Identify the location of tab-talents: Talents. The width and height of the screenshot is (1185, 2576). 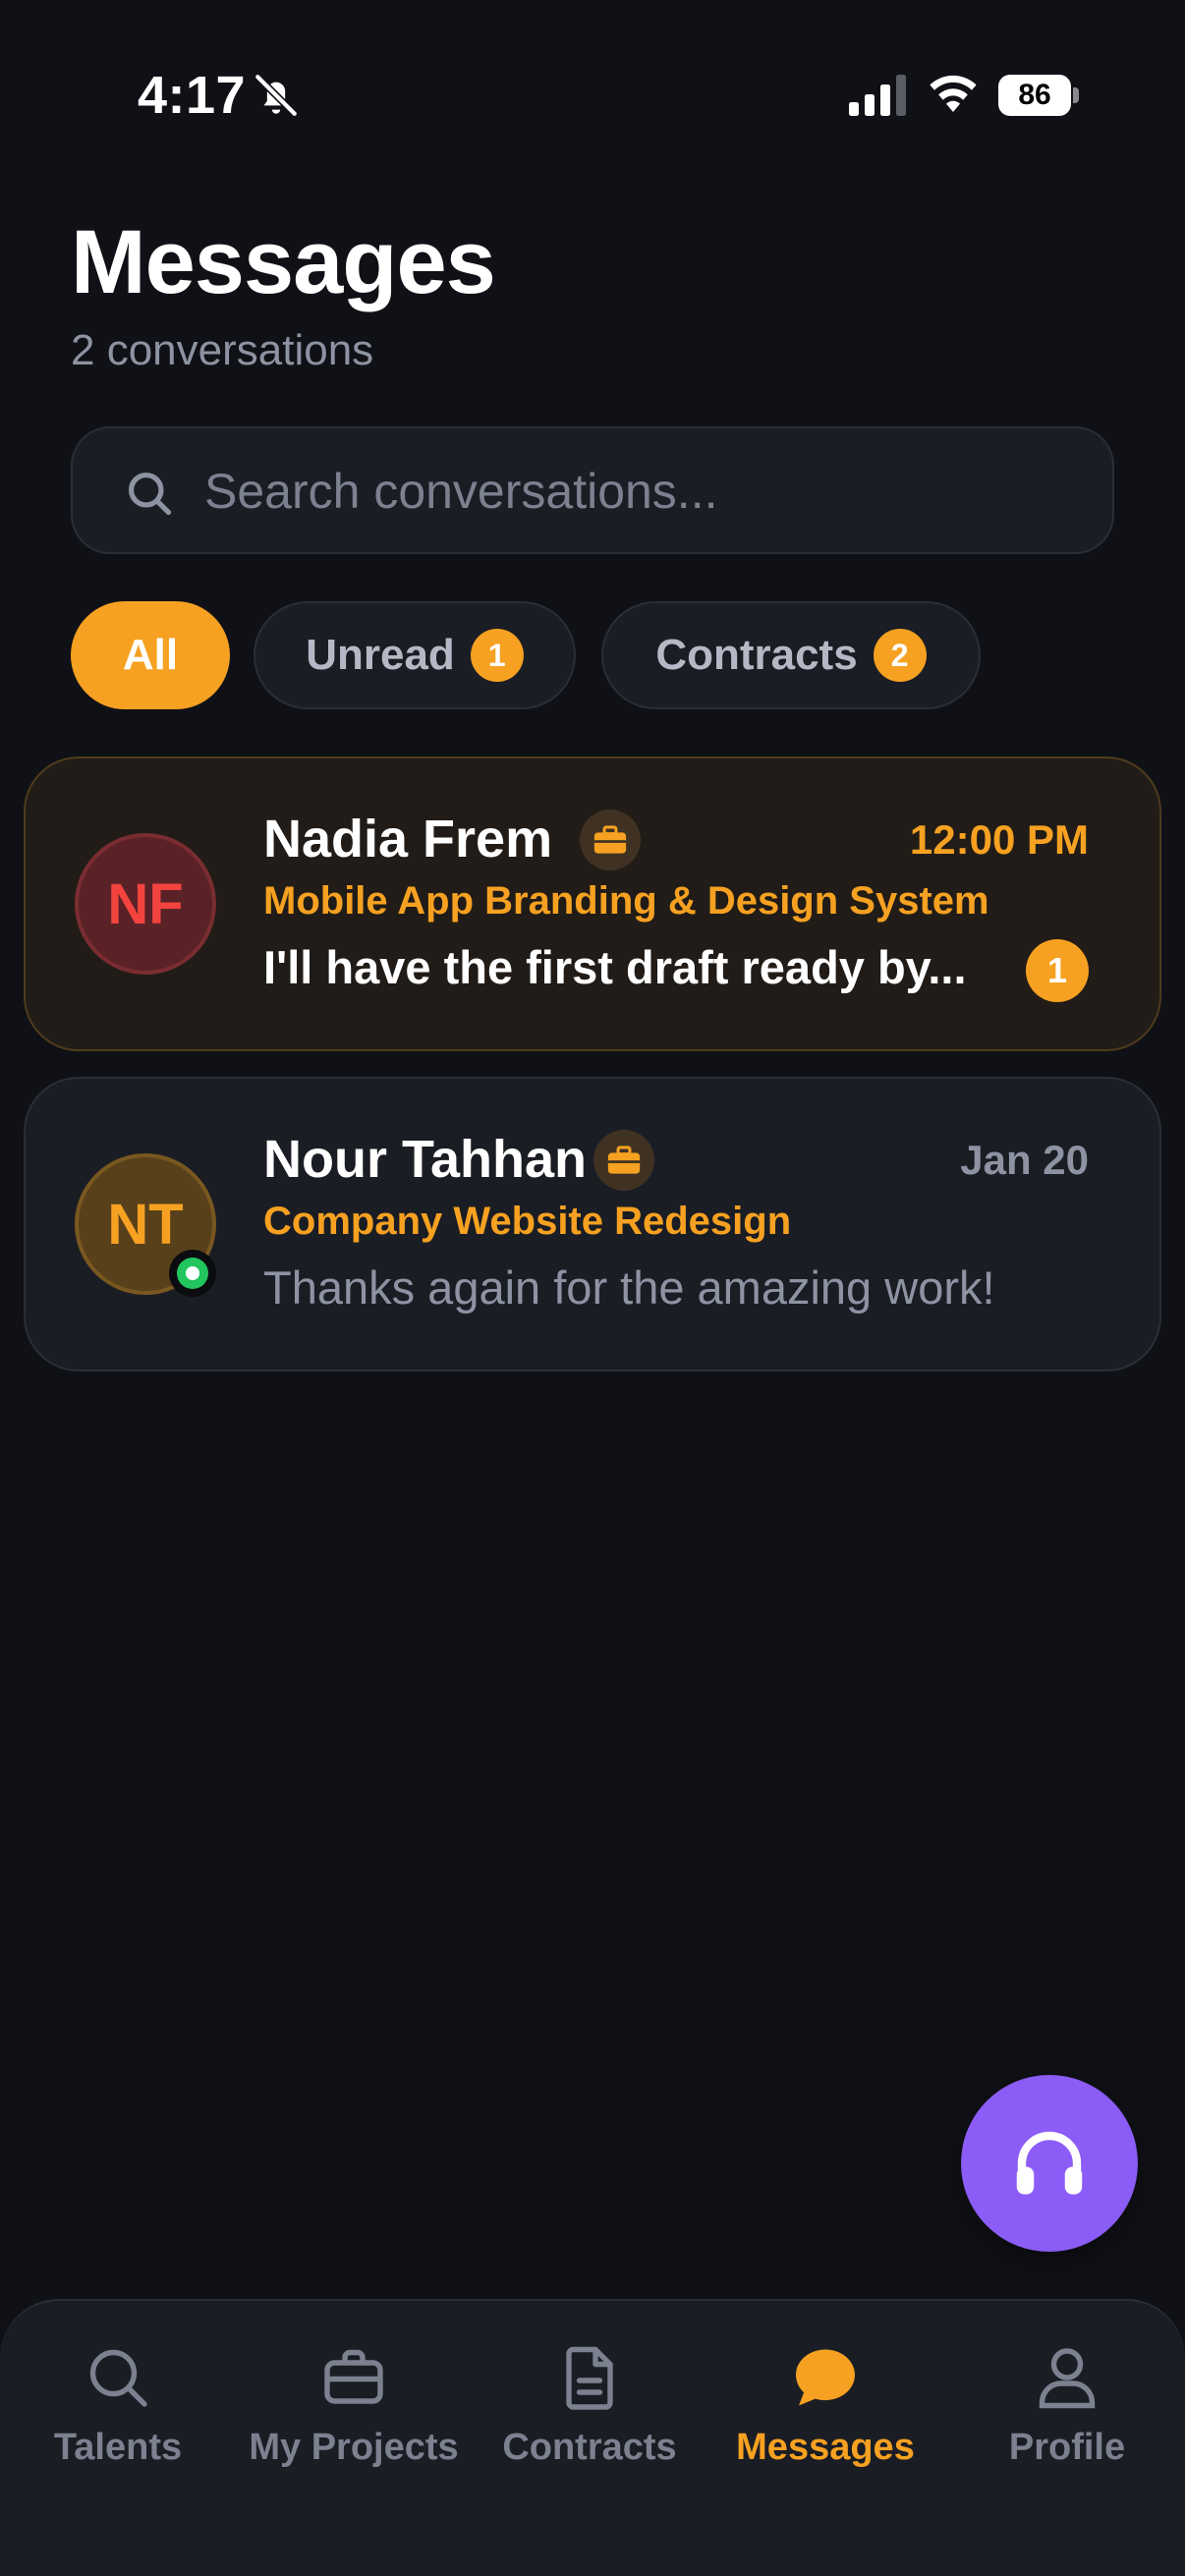
(118, 2420).